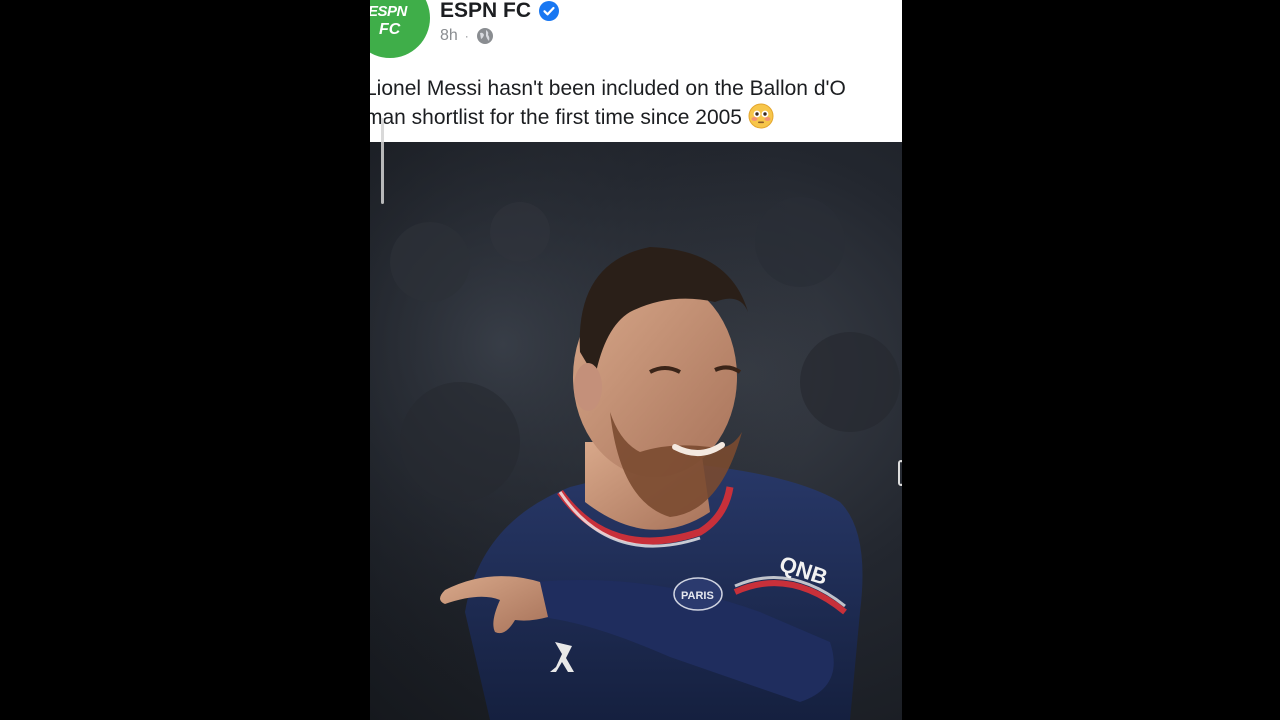  I want to click on post-time: 8h, so click(449, 36).